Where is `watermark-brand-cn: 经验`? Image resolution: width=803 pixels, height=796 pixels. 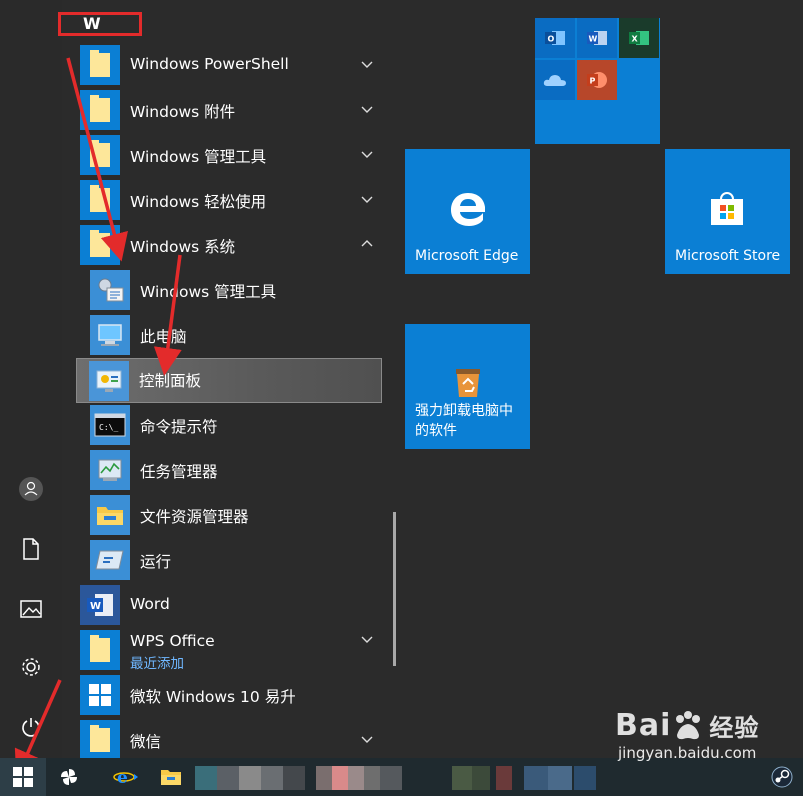
watermark-brand-cn: 经验 is located at coordinates (734, 728).